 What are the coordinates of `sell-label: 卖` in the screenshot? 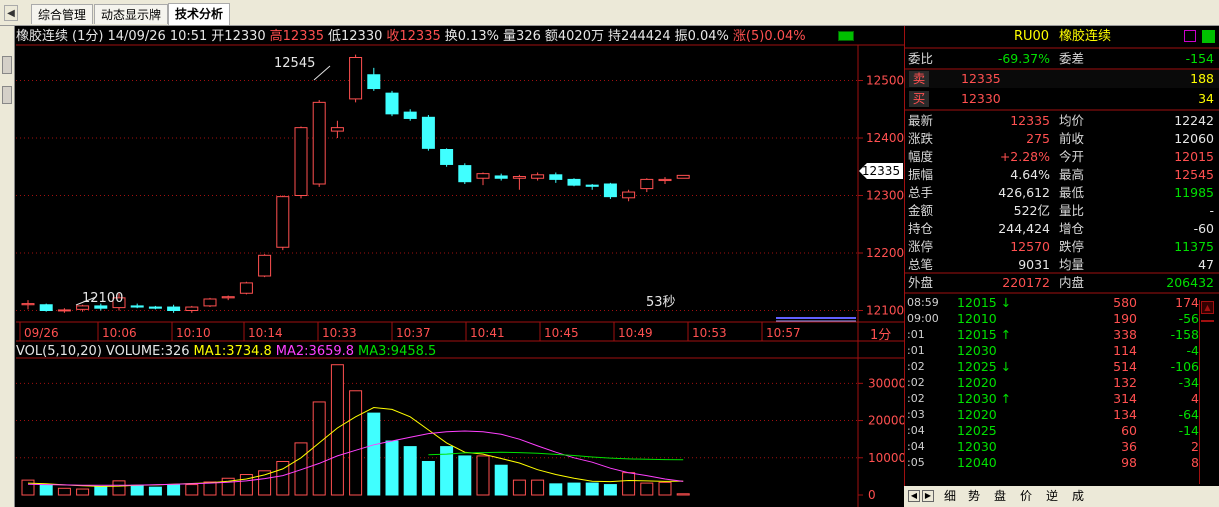 It's located at (919, 79).